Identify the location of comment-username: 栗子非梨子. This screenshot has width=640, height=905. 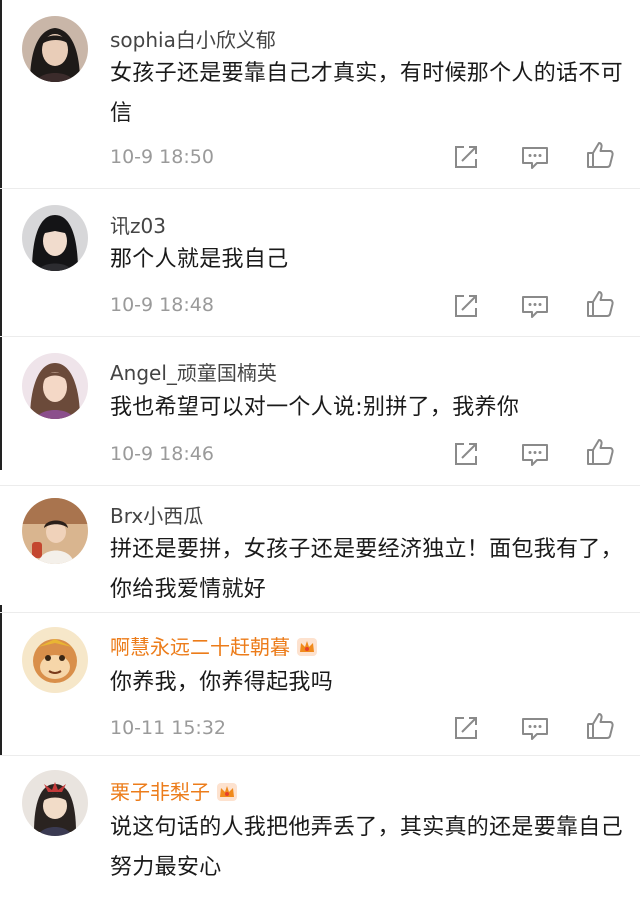
(174, 790).